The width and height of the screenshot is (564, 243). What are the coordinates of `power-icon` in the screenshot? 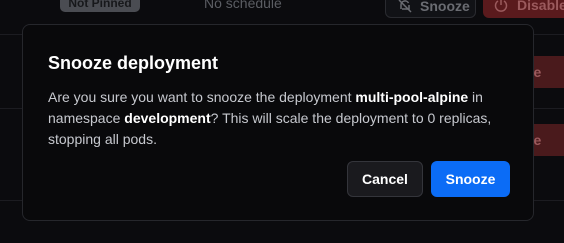 It's located at (501, 6).